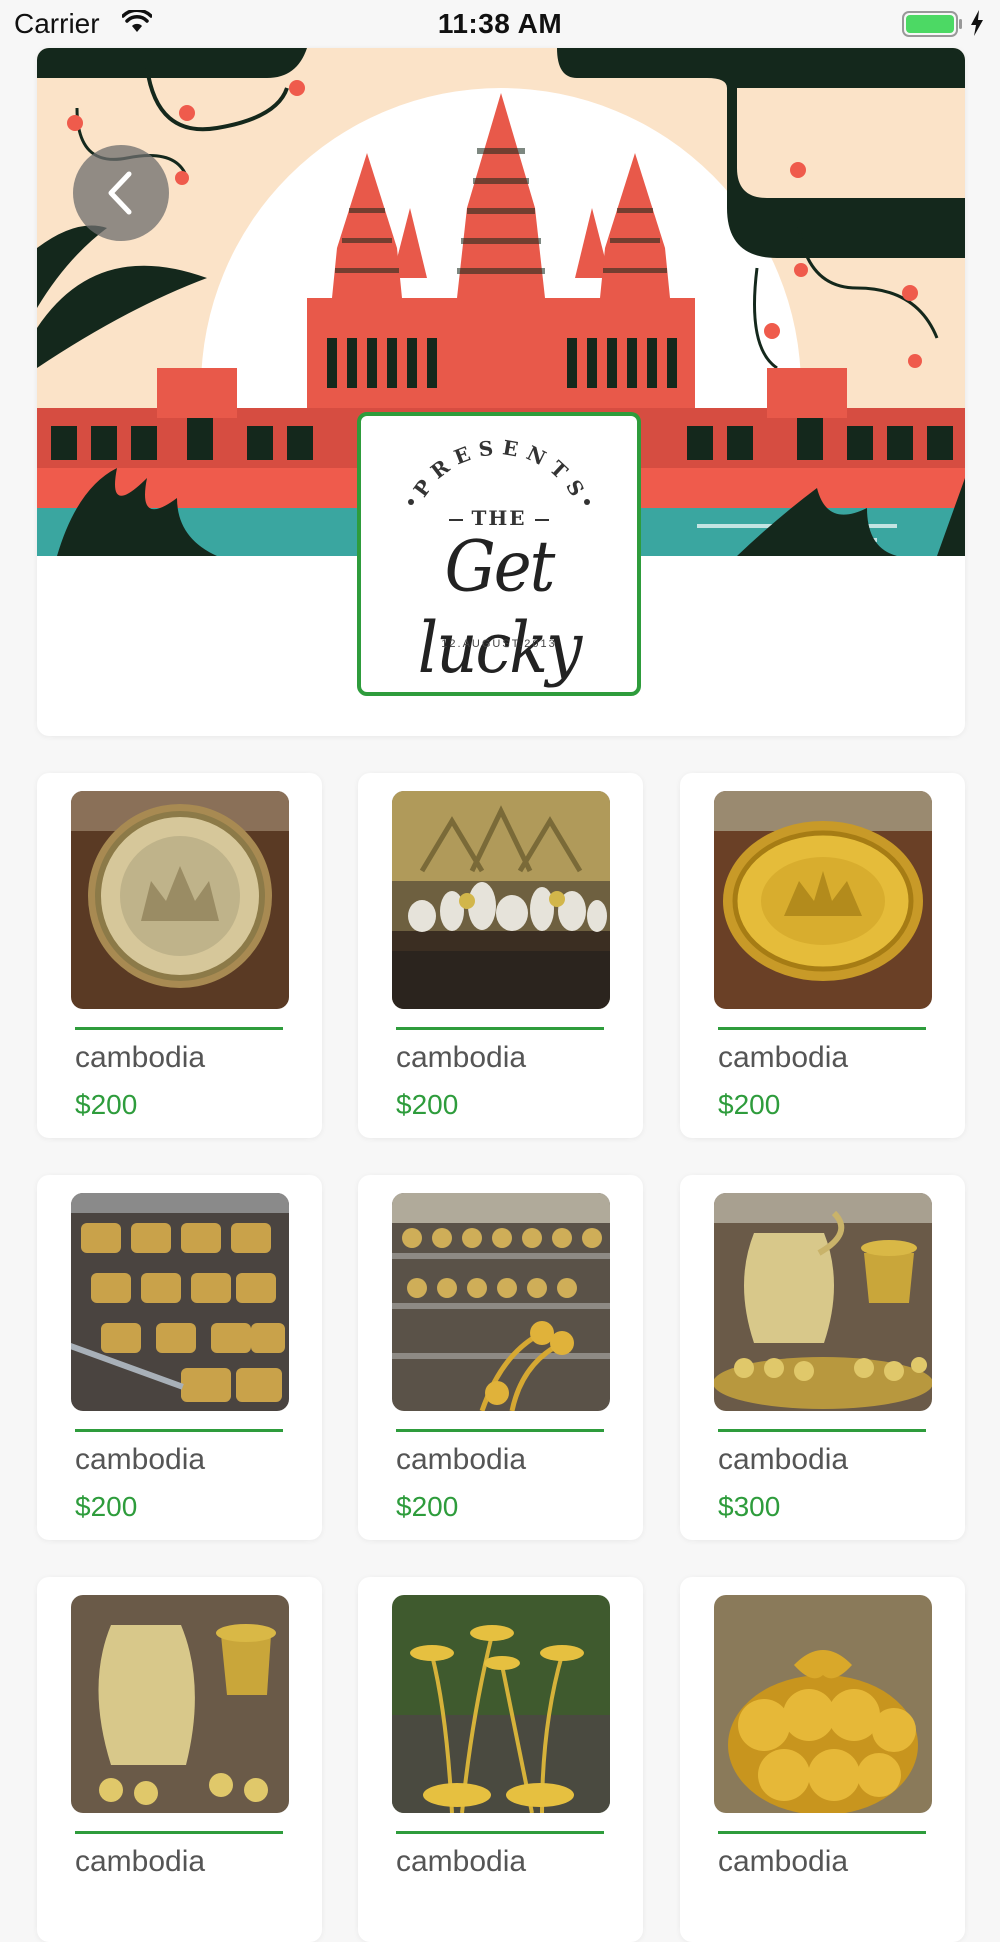 This screenshot has height=1942, width=1000. I want to click on clock-time: 11:38 AM, so click(500, 23).